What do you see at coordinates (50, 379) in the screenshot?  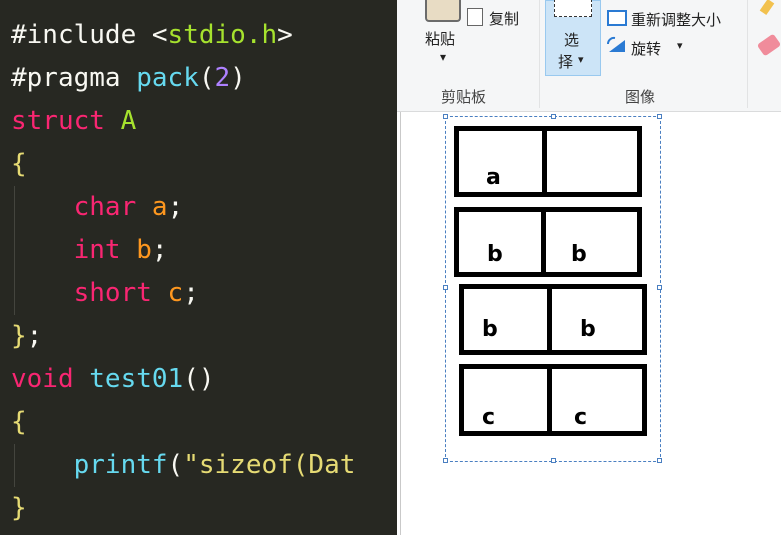 I see `code-token: void` at bounding box center [50, 379].